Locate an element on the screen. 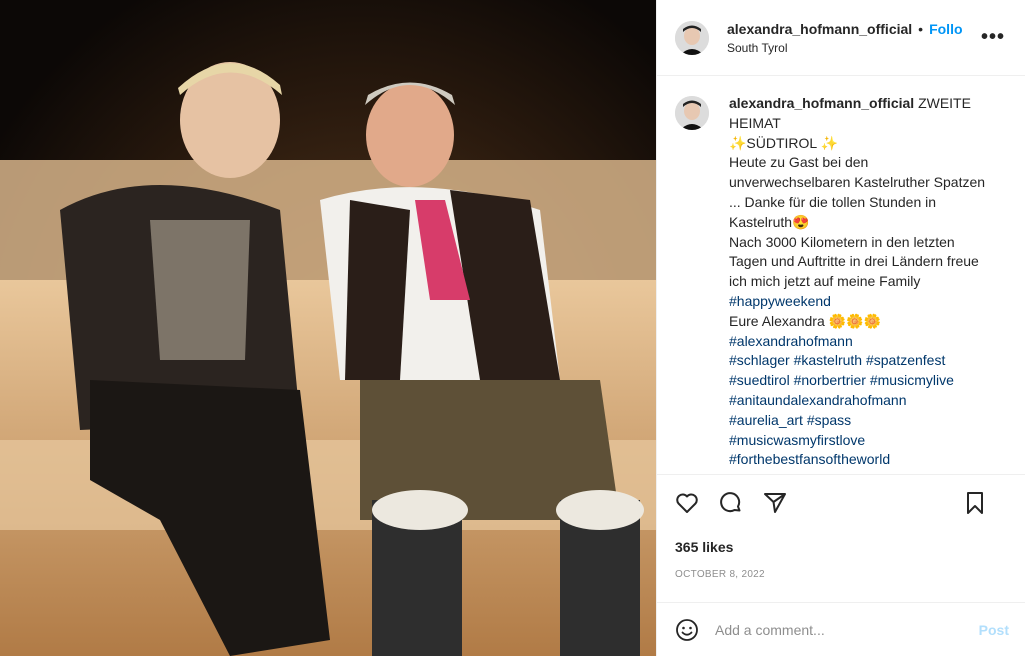 The height and width of the screenshot is (656, 1025). hashtag-alexandrahofmann: #alexandrahofmann is located at coordinates (858, 342).